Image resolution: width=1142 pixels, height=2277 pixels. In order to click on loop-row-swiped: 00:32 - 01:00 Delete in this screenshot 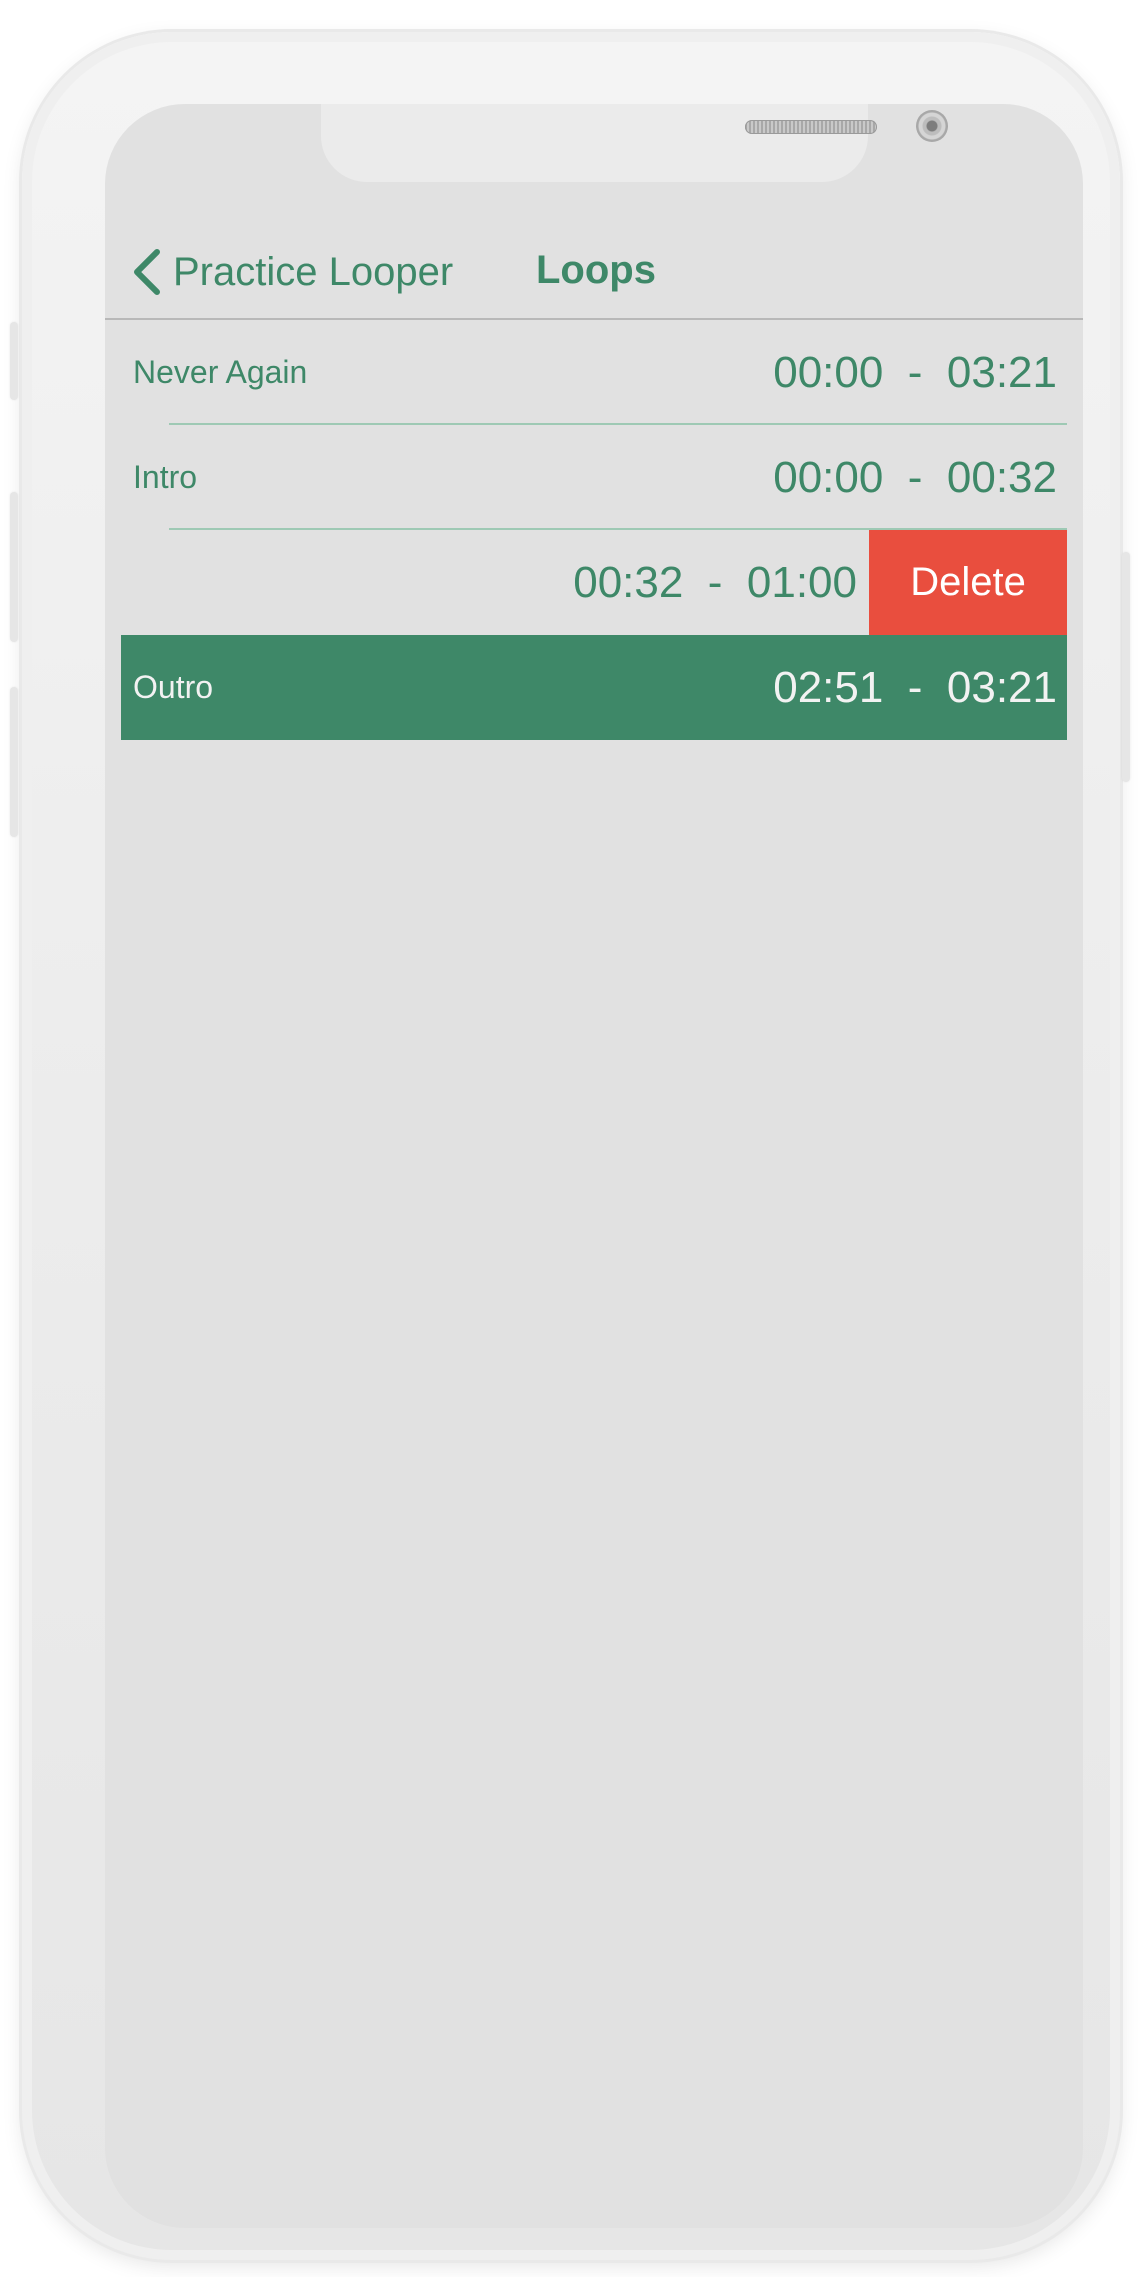, I will do `click(594, 582)`.